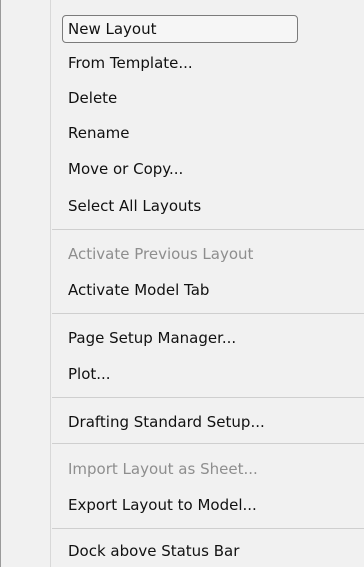 The image size is (364, 567). What do you see at coordinates (50, 283) in the screenshot?
I see `menu-icon-gutter-divider` at bounding box center [50, 283].